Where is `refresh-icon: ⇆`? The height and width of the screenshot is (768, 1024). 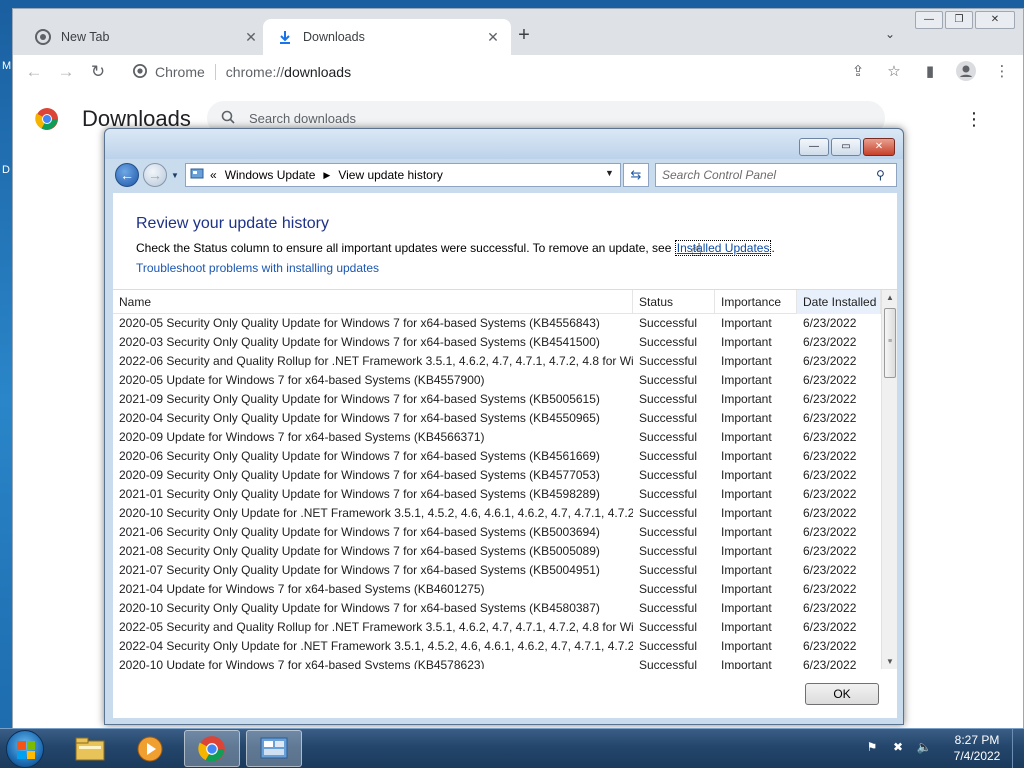
refresh-icon: ⇆ is located at coordinates (636, 175).